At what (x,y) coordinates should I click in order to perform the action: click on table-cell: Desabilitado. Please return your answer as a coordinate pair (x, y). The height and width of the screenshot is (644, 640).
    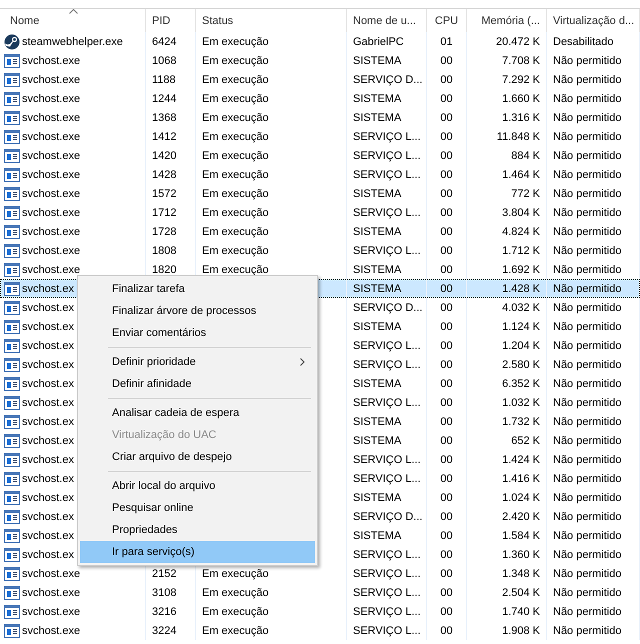
    Looking at the image, I should click on (583, 42).